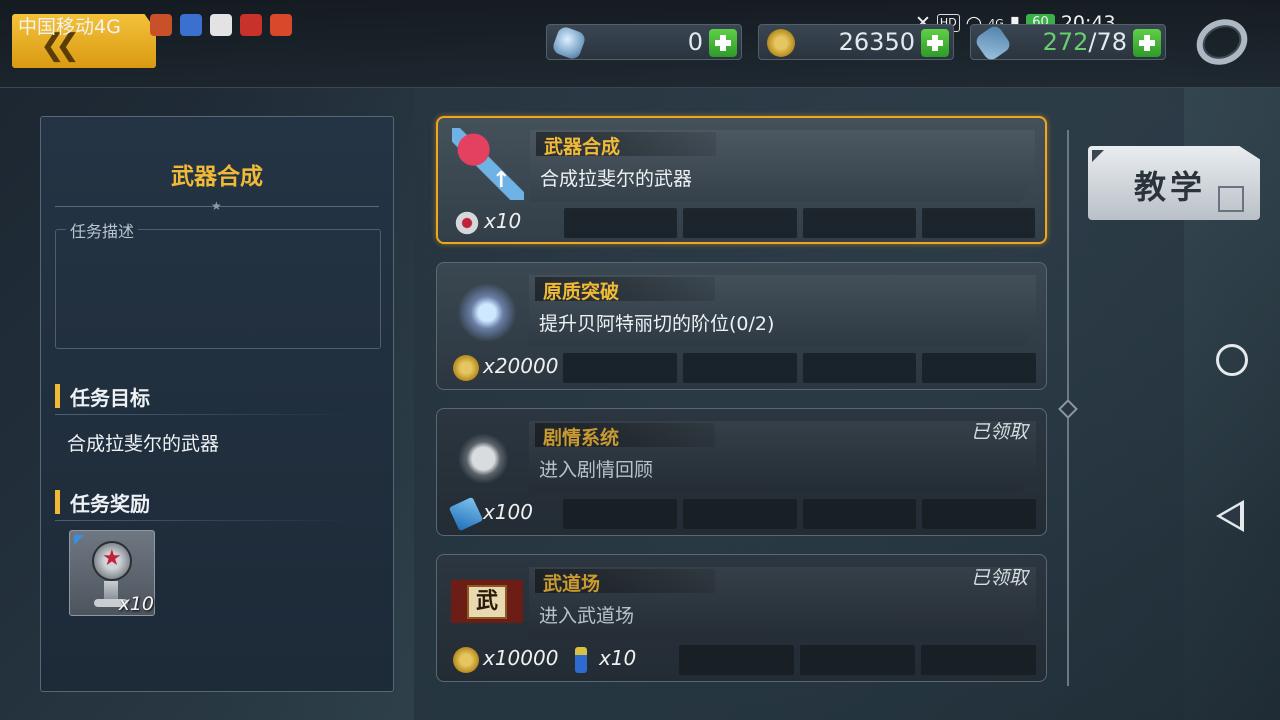  What do you see at coordinates (161, 25) in the screenshot?
I see `app-notification-icon` at bounding box center [161, 25].